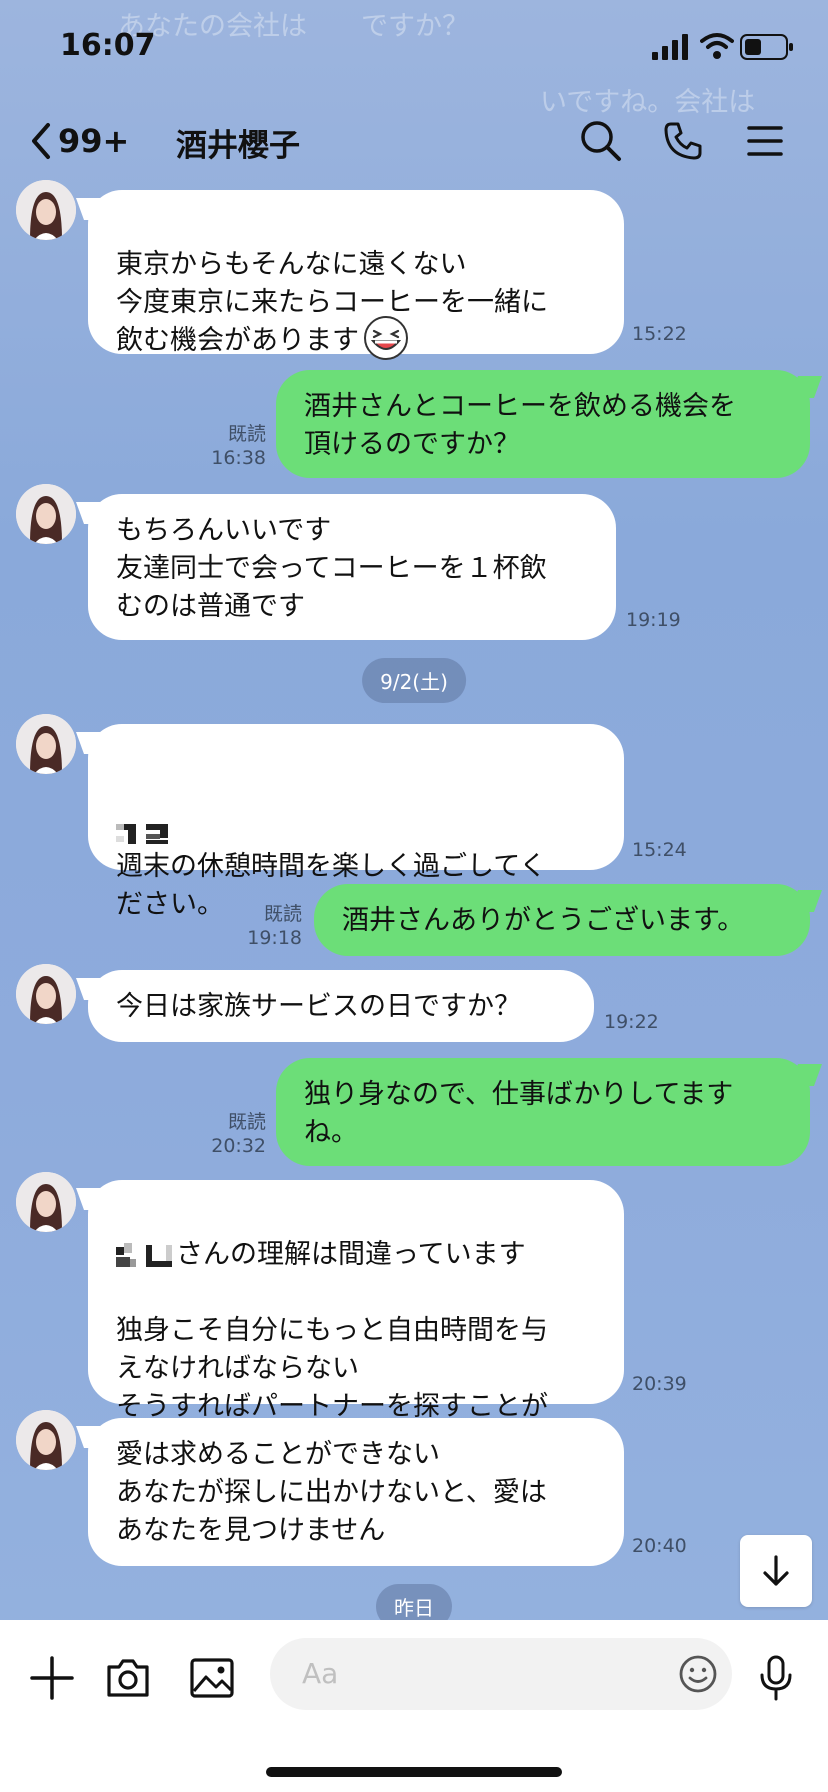 The width and height of the screenshot is (828, 1792). I want to click on message-bubble-incoming: 愛は求めることができない あなたが探しに出かけないと、愛は あなたを見つけません, so click(356, 1492).